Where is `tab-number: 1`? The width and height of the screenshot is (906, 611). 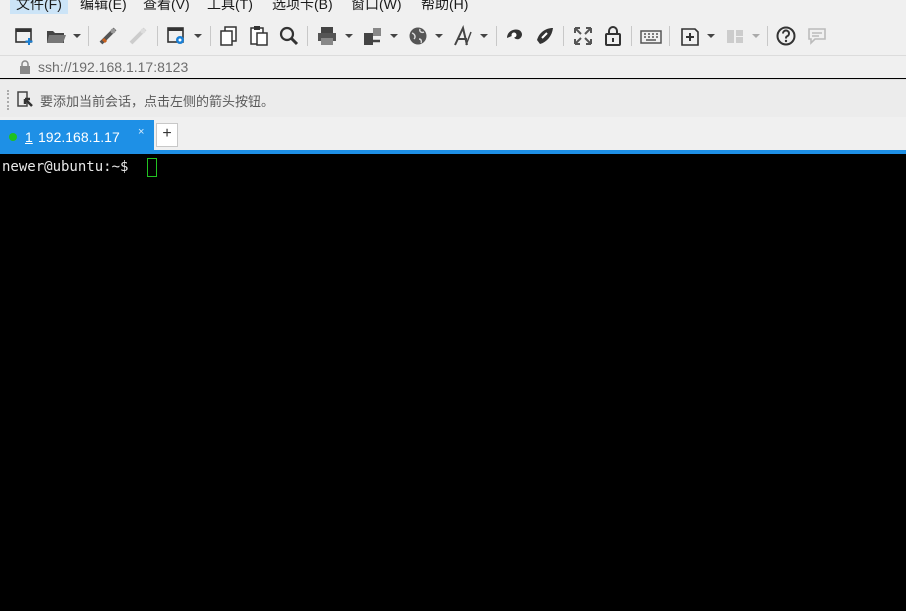 tab-number: 1 is located at coordinates (29, 137).